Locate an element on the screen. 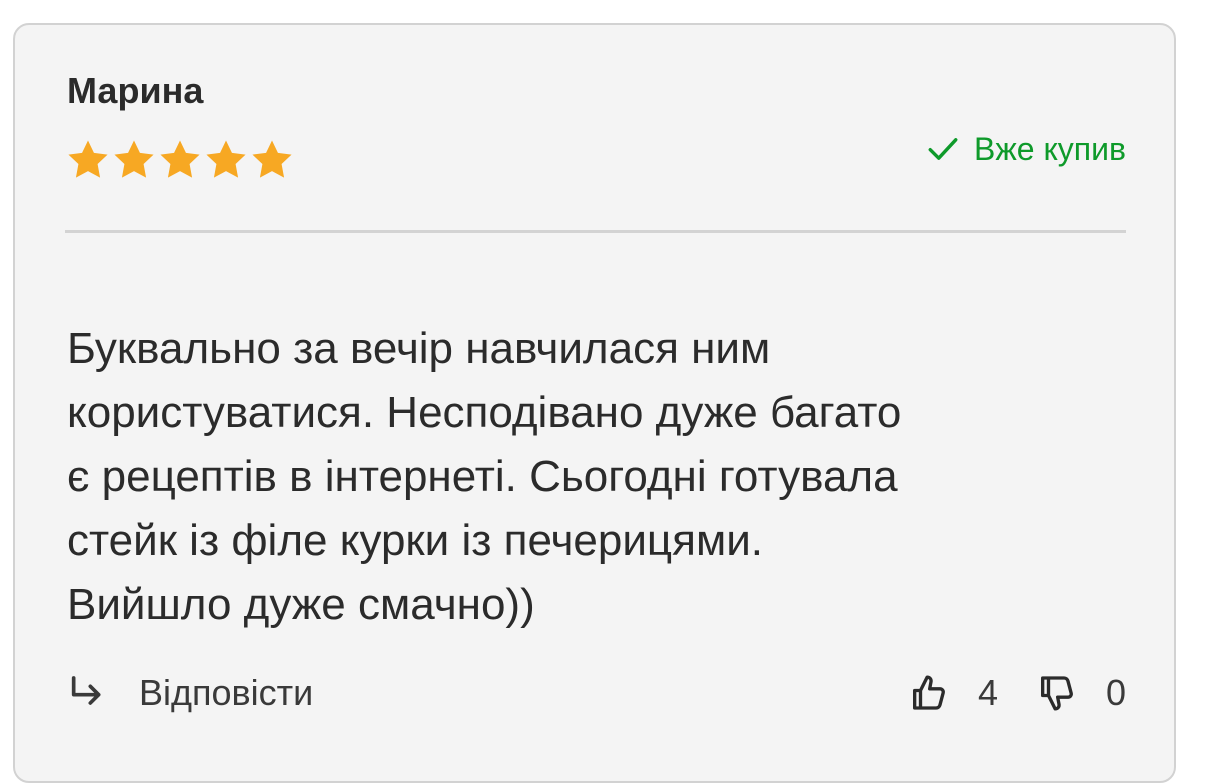 Image resolution: width=1215 pixels, height=783 pixels. thumbs-down-icon is located at coordinates (1056, 693).